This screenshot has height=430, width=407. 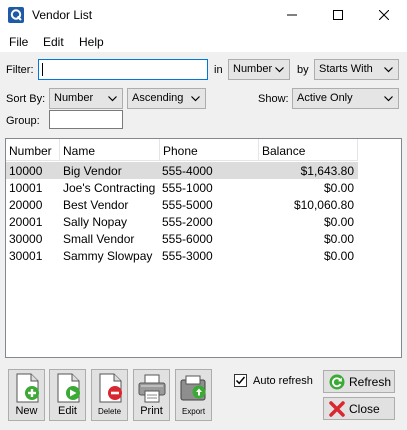 What do you see at coordinates (27, 388) in the screenshot?
I see `new-document-icon` at bounding box center [27, 388].